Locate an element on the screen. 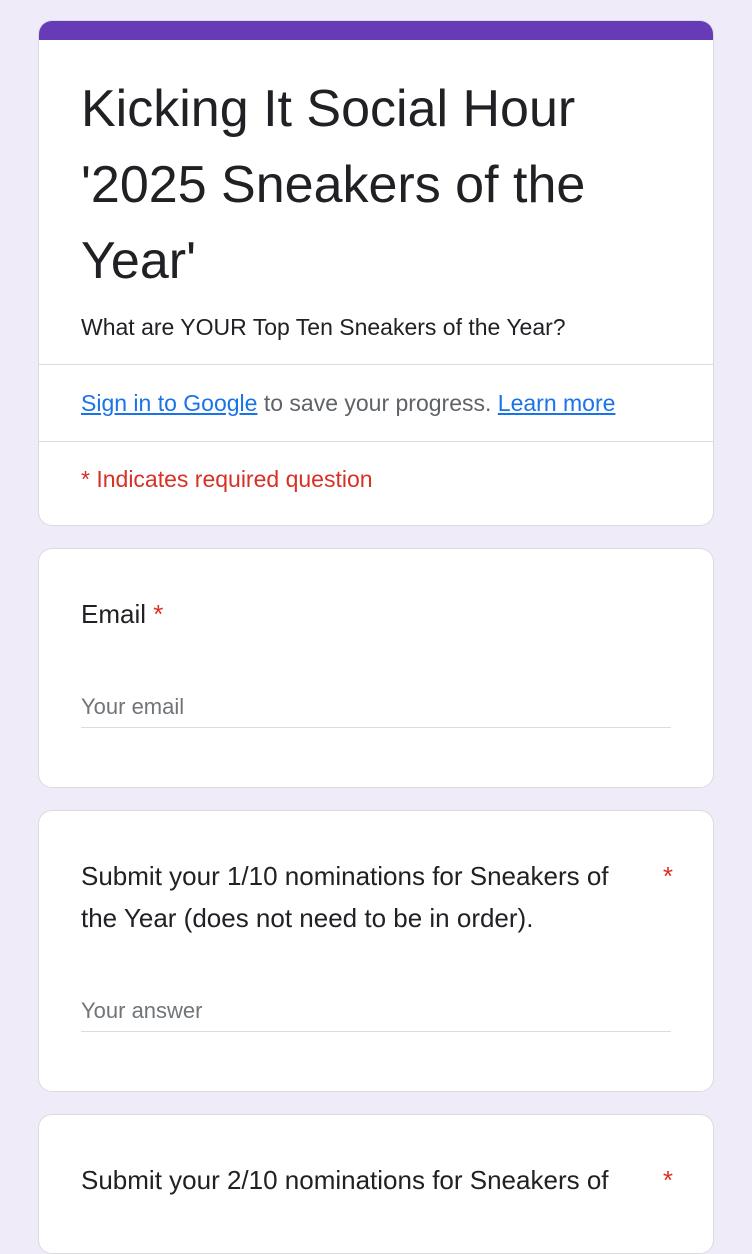  learn-more-link: Learn more is located at coordinates (557, 403).